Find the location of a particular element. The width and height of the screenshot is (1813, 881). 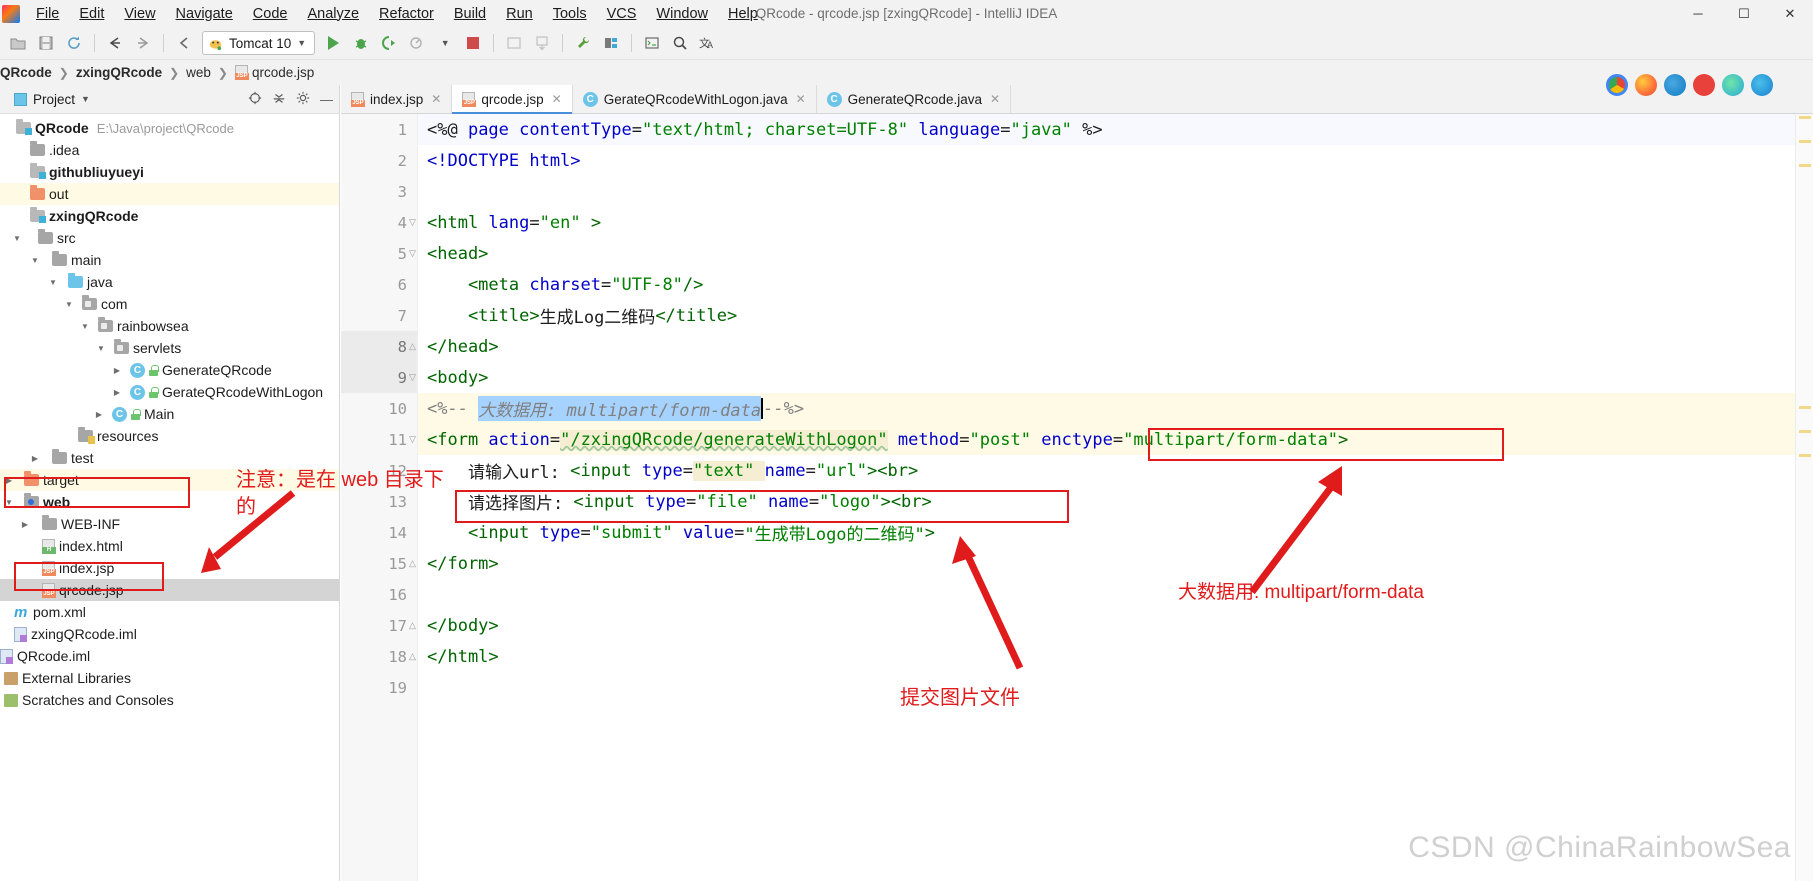

minimize-button: ─ is located at coordinates (1698, 13).